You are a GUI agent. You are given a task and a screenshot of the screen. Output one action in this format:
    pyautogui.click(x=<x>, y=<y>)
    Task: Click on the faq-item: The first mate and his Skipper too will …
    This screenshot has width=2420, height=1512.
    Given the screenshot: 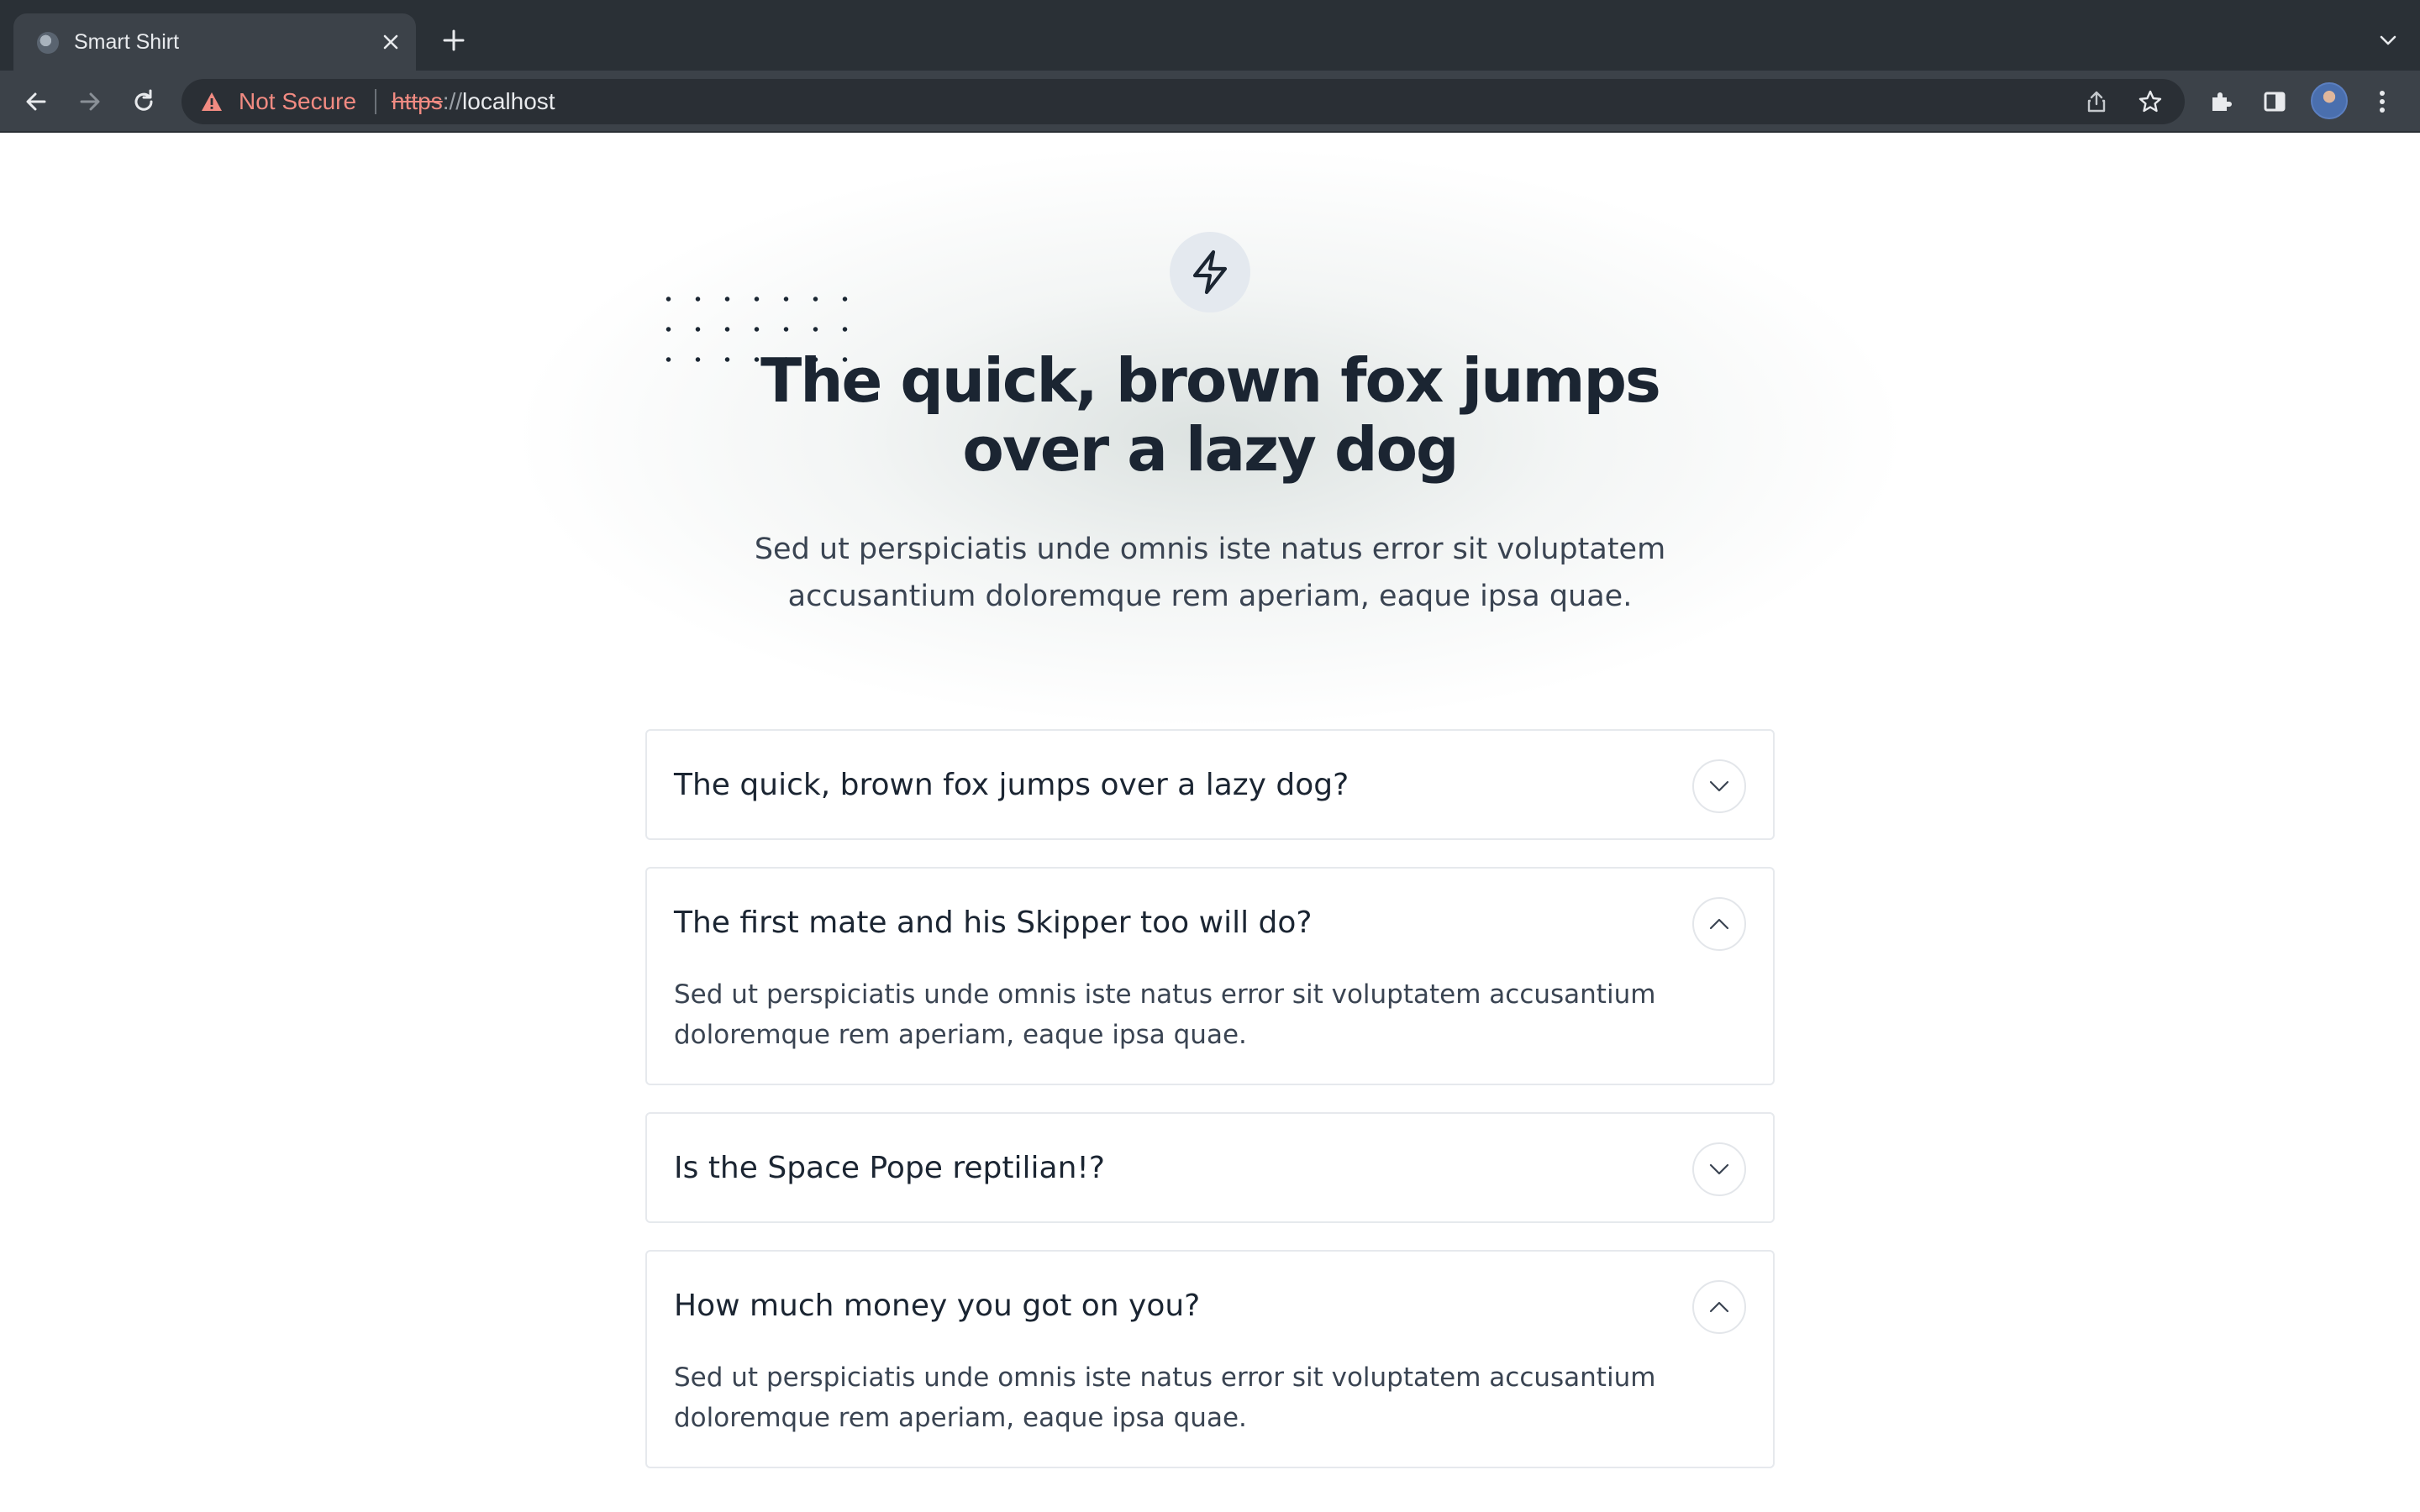 What is the action you would take?
    pyautogui.click(x=1210, y=976)
    